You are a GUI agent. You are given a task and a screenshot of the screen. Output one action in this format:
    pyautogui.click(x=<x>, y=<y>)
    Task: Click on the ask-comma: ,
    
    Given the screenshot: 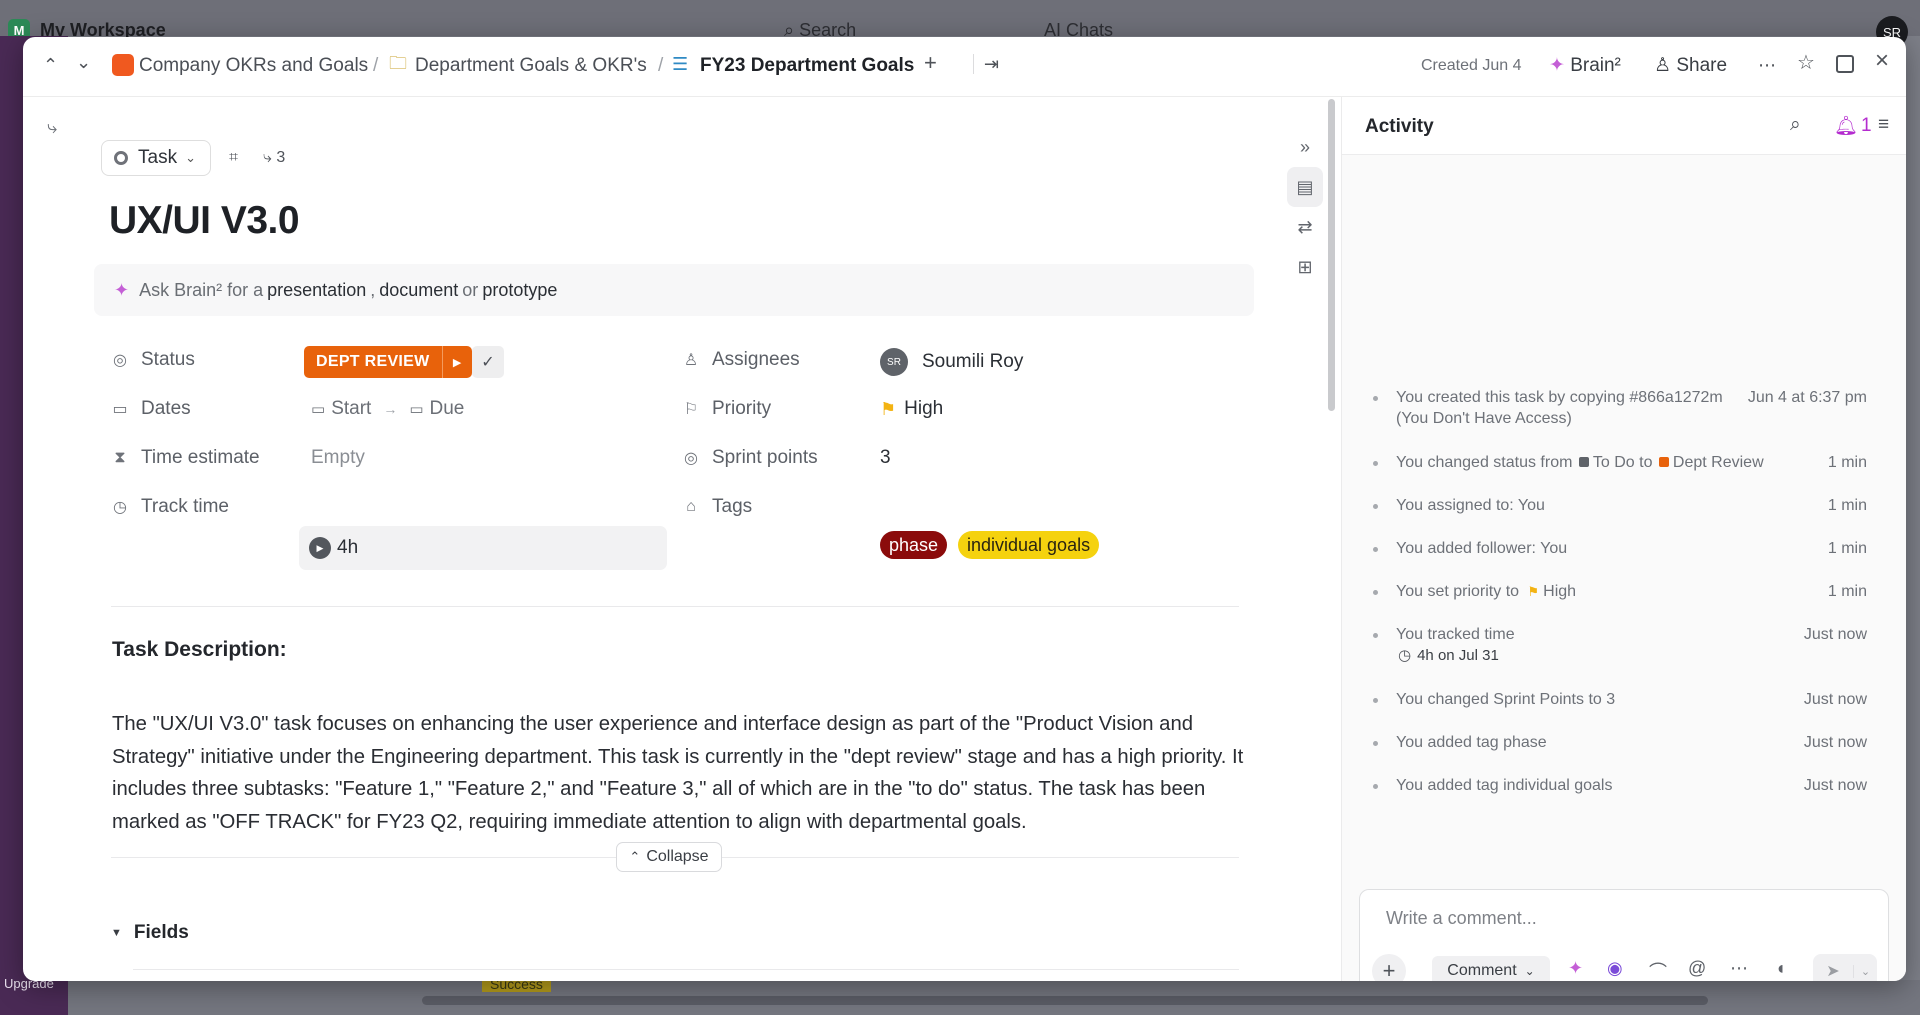 What is the action you would take?
    pyautogui.click(x=373, y=289)
    